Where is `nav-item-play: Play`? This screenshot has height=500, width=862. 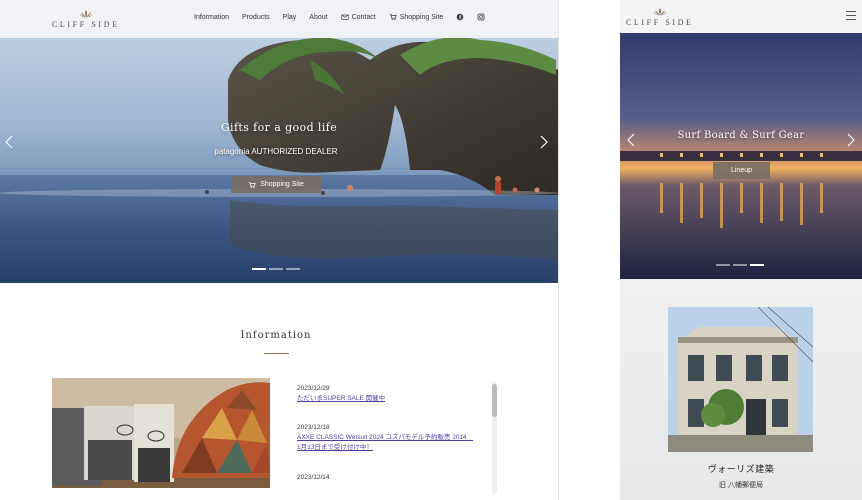 nav-item-play: Play is located at coordinates (290, 17).